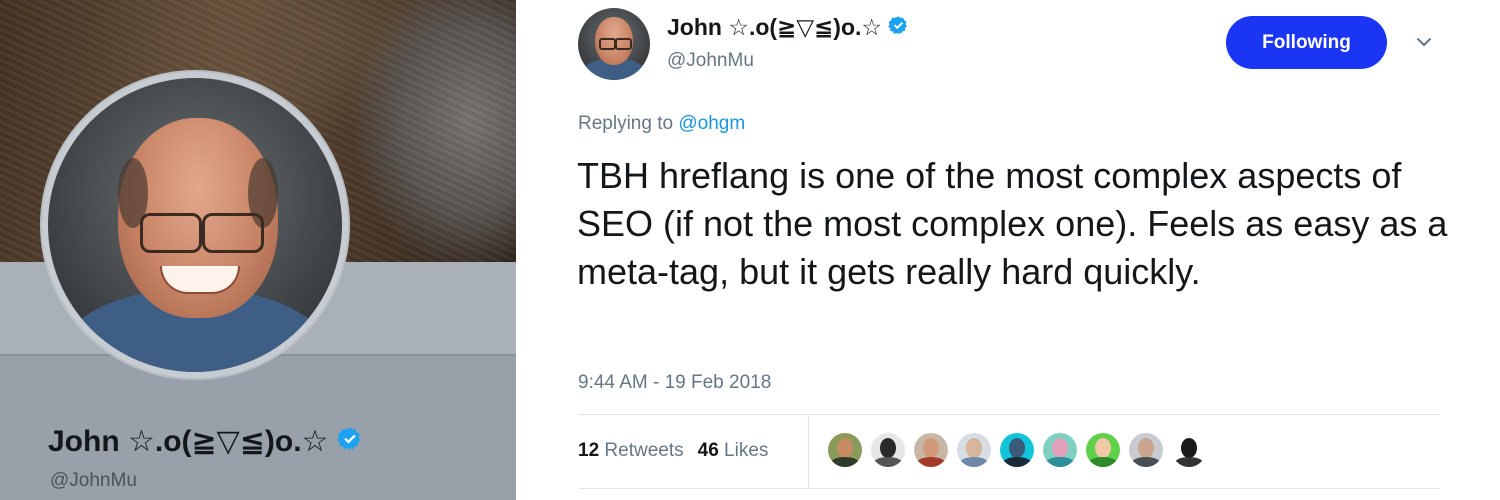  What do you see at coordinates (589, 450) in the screenshot?
I see `retweets-count: 12` at bounding box center [589, 450].